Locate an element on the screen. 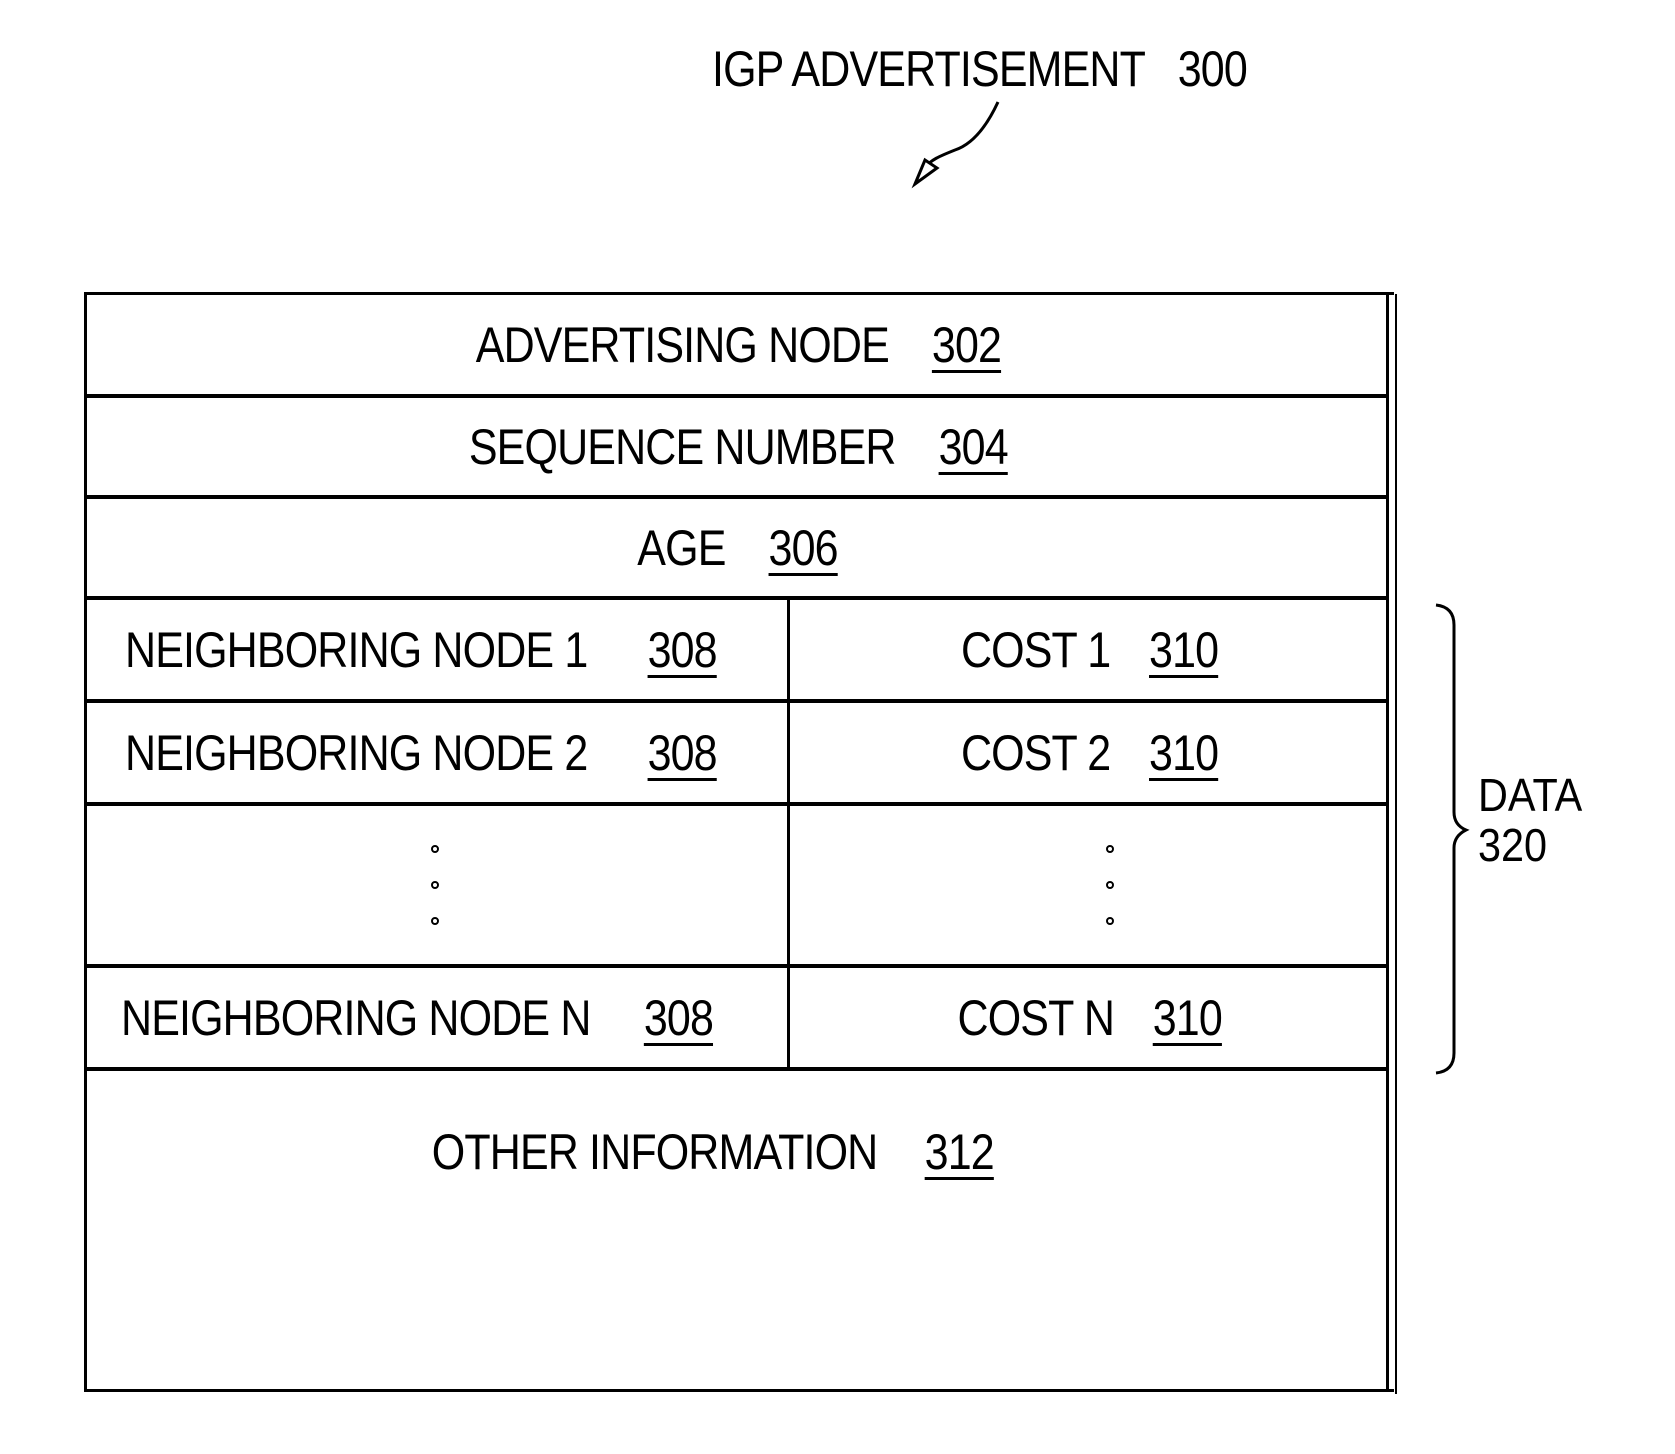  row-sequence-number: SEQUENCE NUMBER 304 is located at coordinates (738, 448).